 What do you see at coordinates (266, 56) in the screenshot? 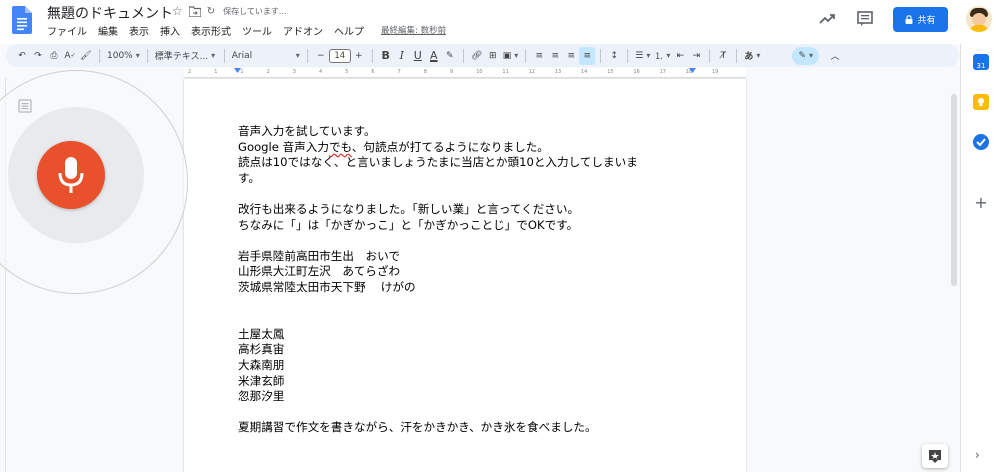
I see `font-select: Arial ▾` at bounding box center [266, 56].